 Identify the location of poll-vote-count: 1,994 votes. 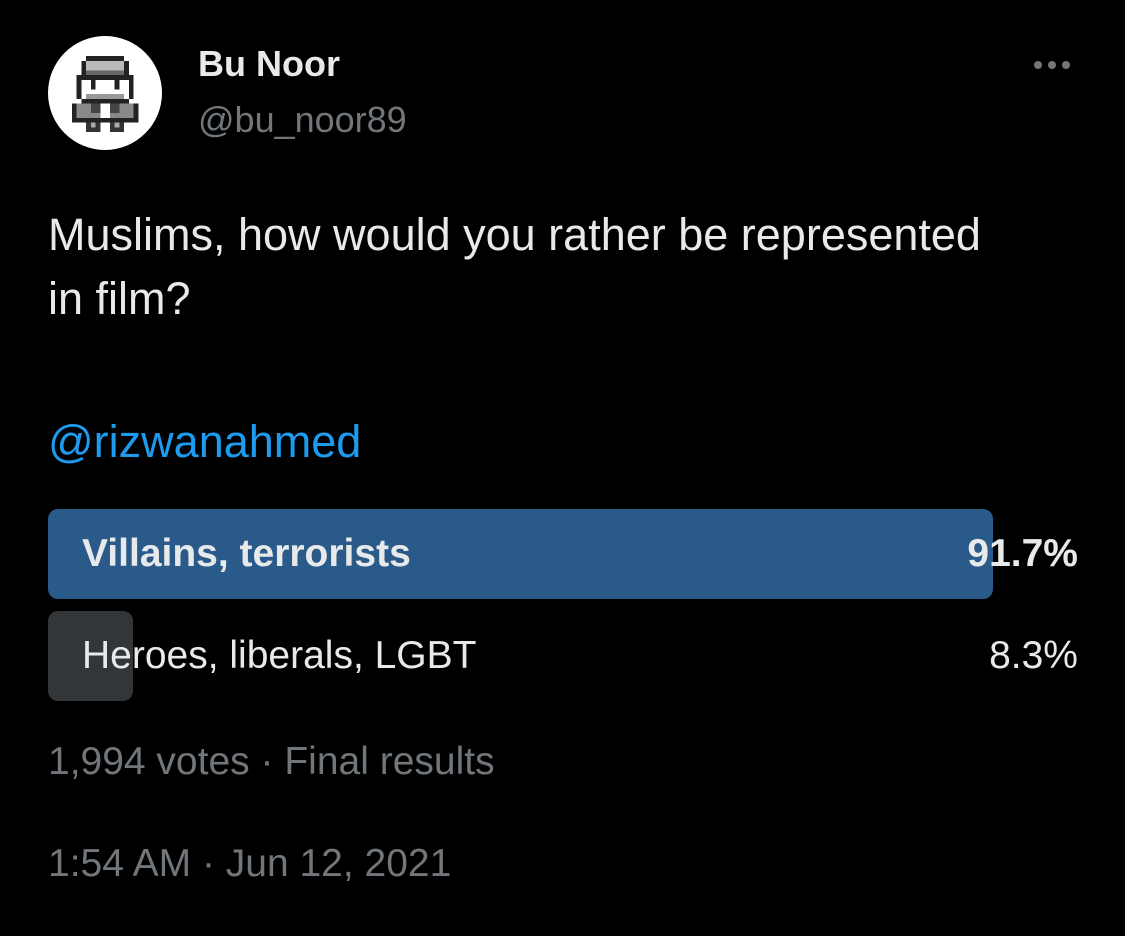
(149, 761).